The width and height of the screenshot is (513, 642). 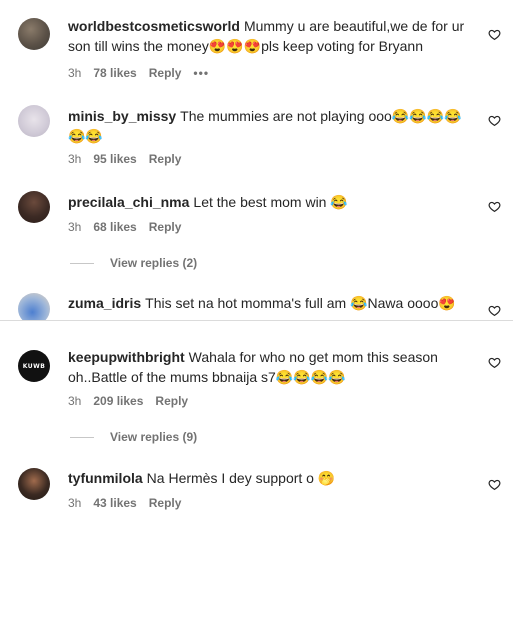 What do you see at coordinates (114, 503) in the screenshot?
I see `comment-likes: 43 likes` at bounding box center [114, 503].